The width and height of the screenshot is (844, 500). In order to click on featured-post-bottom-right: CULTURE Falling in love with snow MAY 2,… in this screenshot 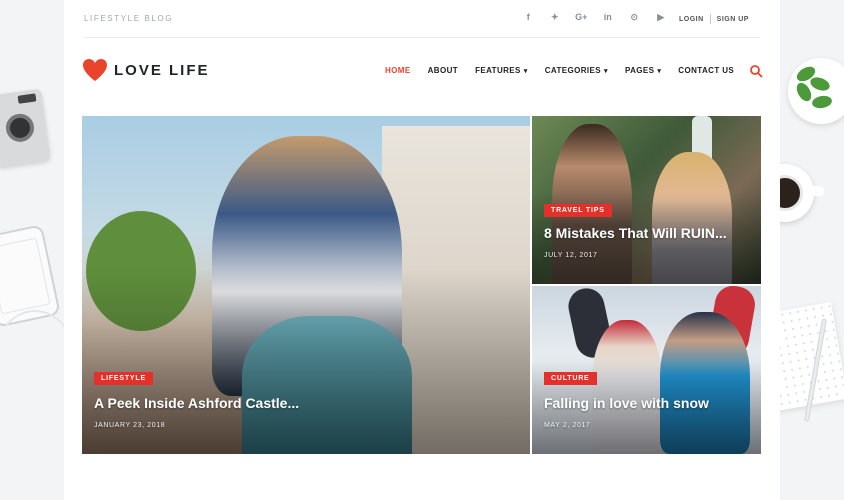, I will do `click(646, 370)`.